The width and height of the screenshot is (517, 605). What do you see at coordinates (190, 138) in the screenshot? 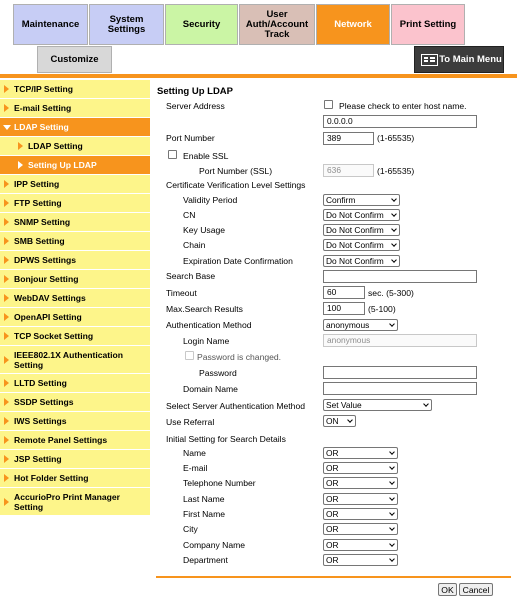
I see `port-number-label: Port Number` at bounding box center [190, 138].